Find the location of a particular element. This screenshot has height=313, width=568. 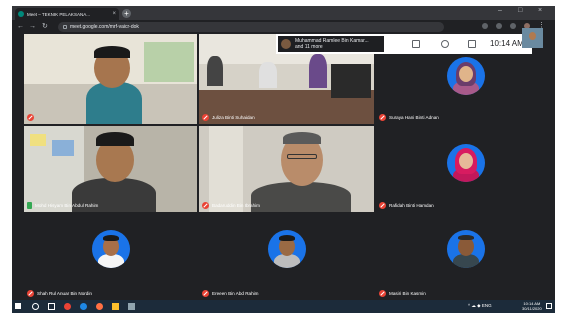

person-cap is located at coordinates (115, 139).